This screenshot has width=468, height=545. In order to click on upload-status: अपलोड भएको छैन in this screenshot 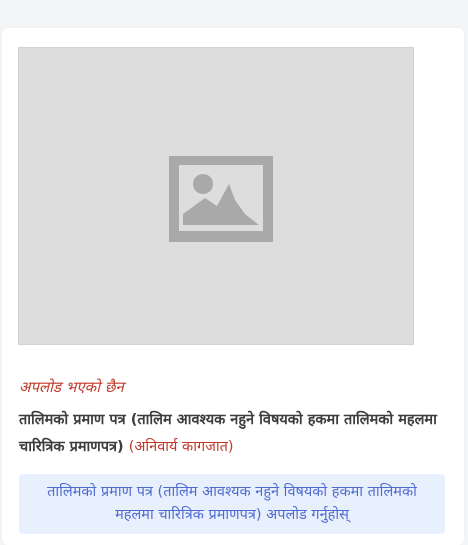, I will do `click(71, 387)`.